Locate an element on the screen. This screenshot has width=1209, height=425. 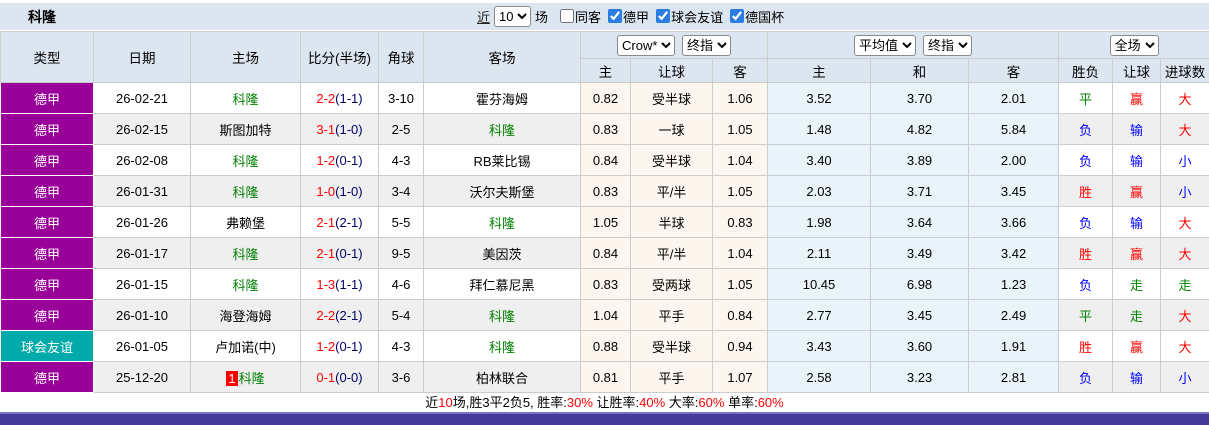
handicap-result-cell: 输 is located at coordinates (1137, 222).